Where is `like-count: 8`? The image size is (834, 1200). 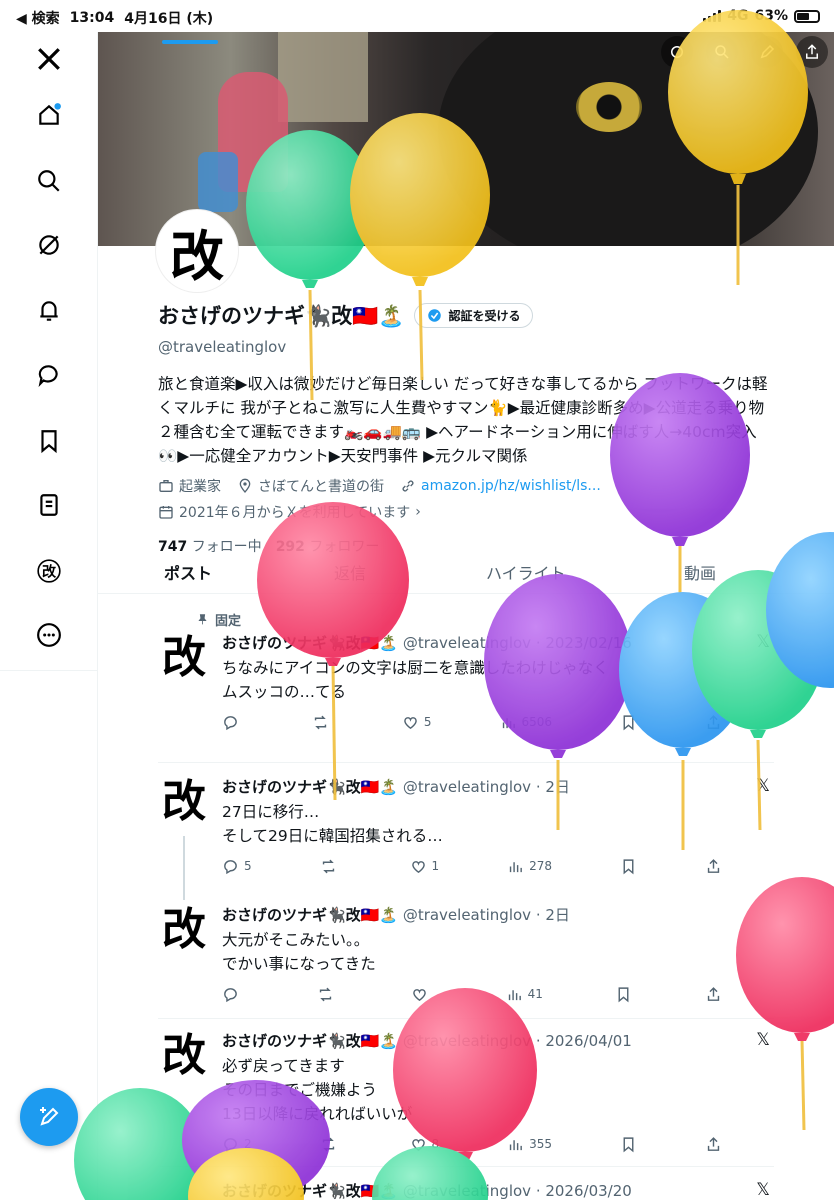
like-count: 8 is located at coordinates (435, 1144).